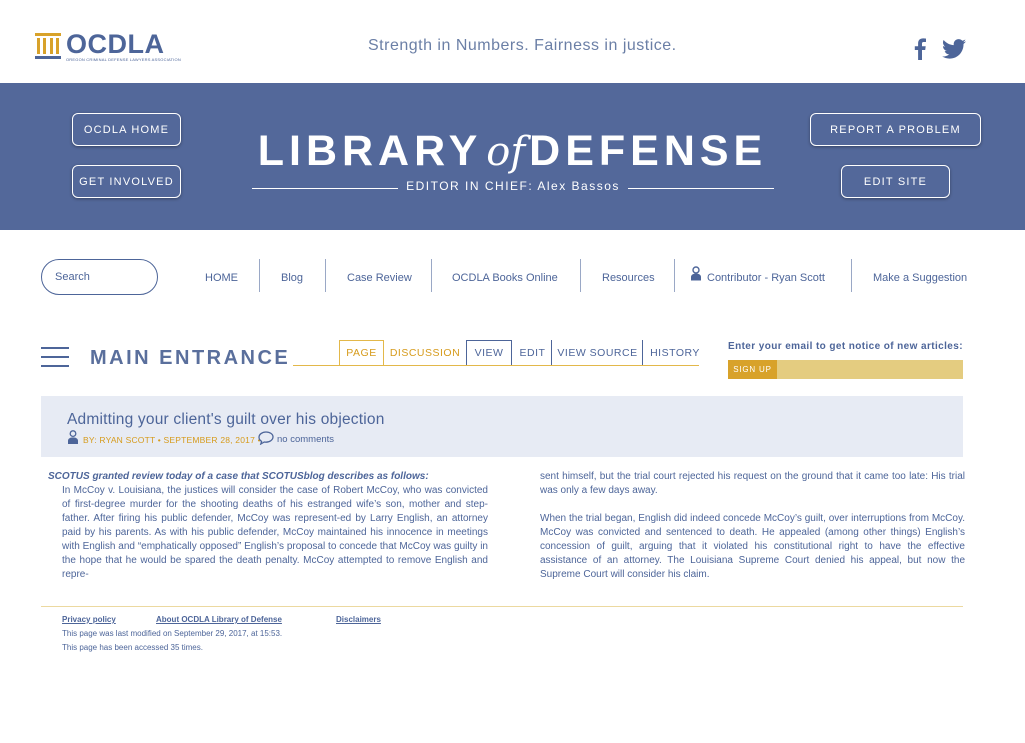 The height and width of the screenshot is (743, 1025). I want to click on tab-history: HISTORY, so click(675, 352).